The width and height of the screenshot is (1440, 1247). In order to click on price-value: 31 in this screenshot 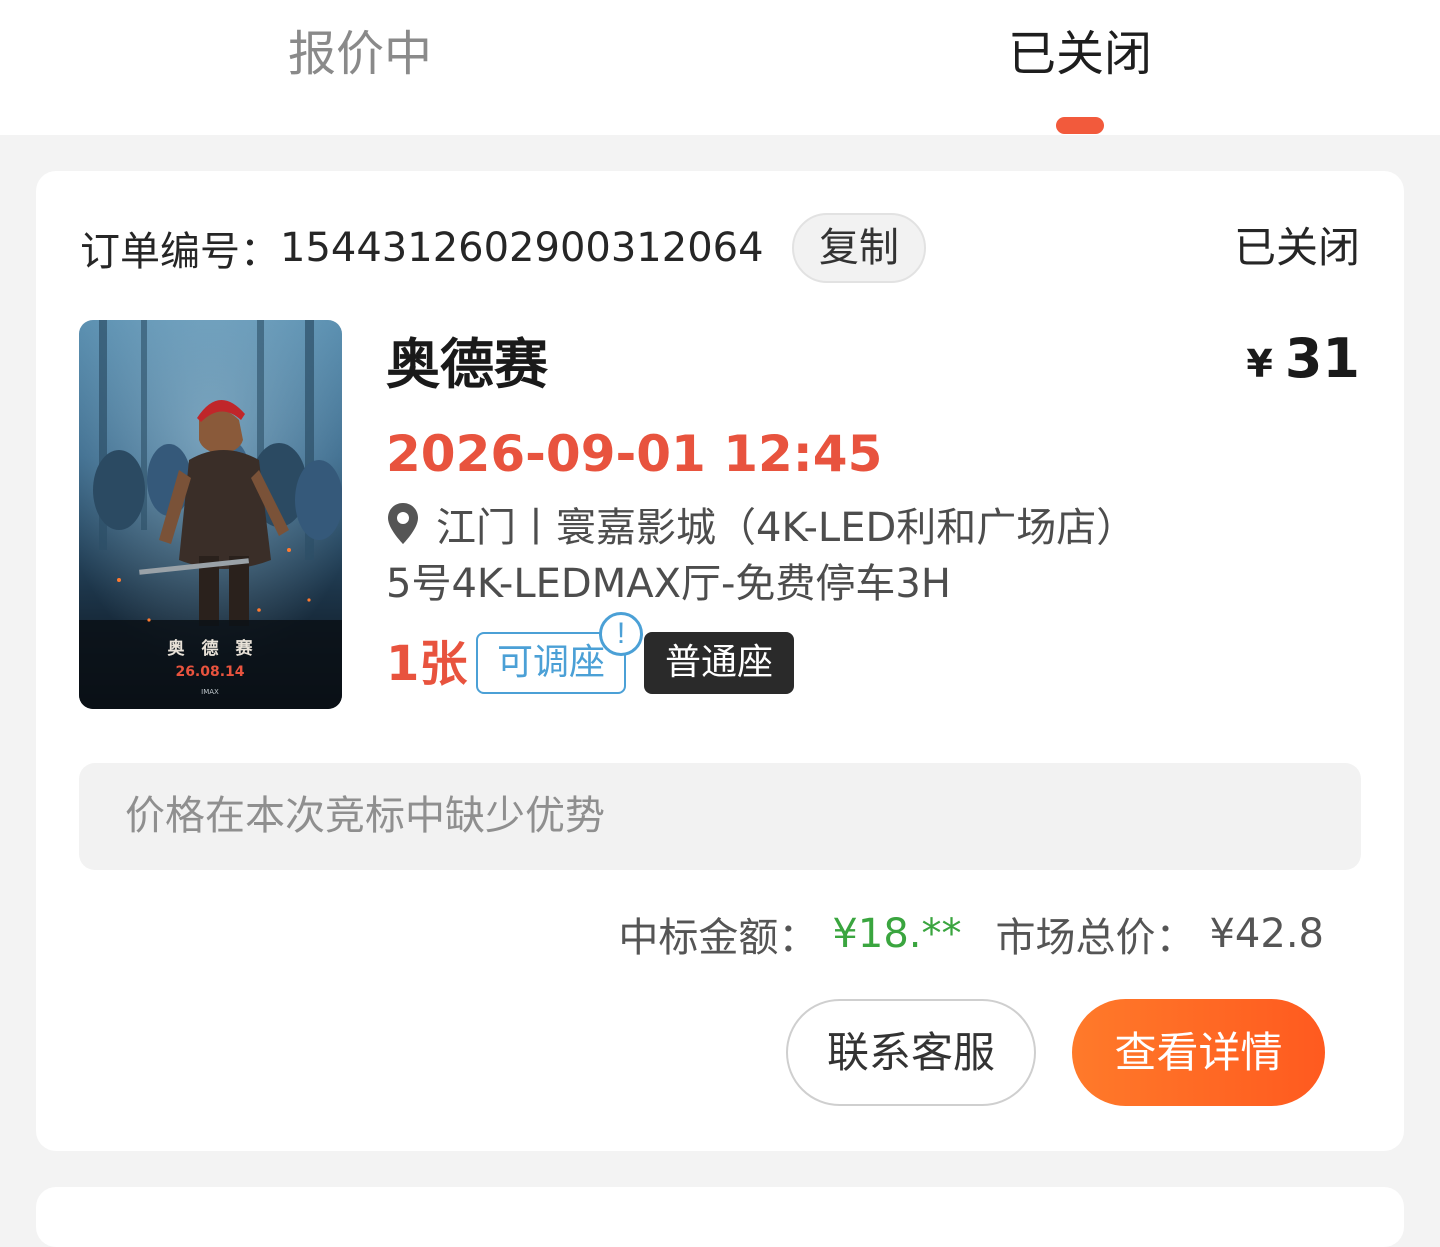, I will do `click(1322, 358)`.